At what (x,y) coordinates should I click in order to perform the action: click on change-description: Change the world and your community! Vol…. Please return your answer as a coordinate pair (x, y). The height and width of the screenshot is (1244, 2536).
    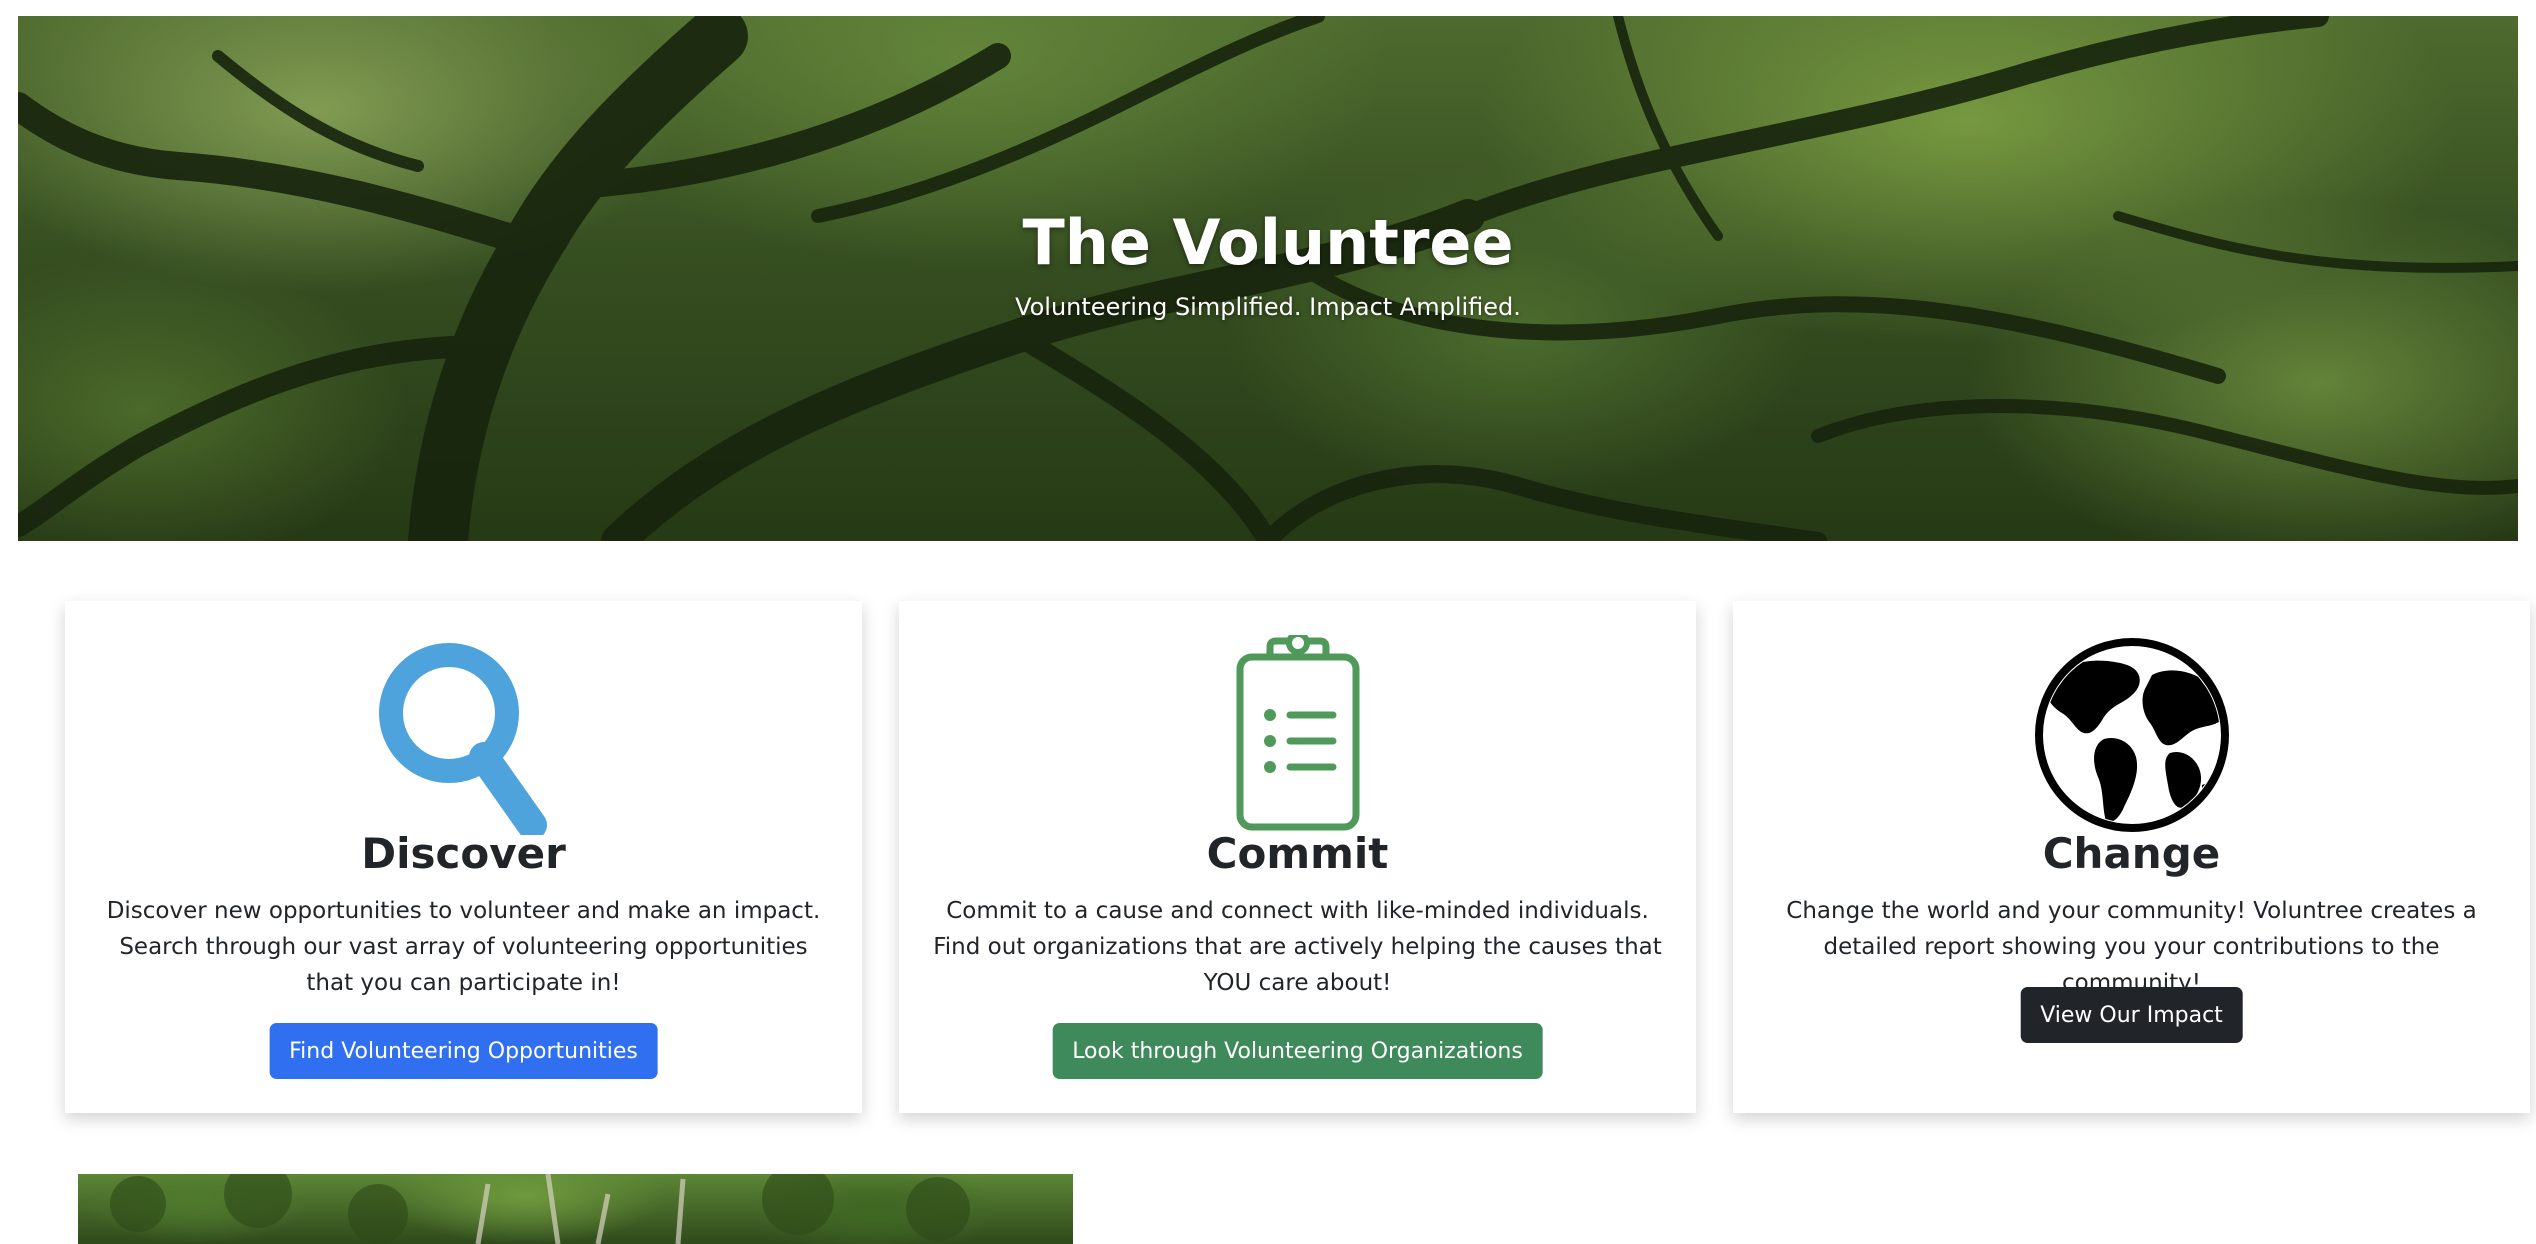
    Looking at the image, I should click on (2131, 947).